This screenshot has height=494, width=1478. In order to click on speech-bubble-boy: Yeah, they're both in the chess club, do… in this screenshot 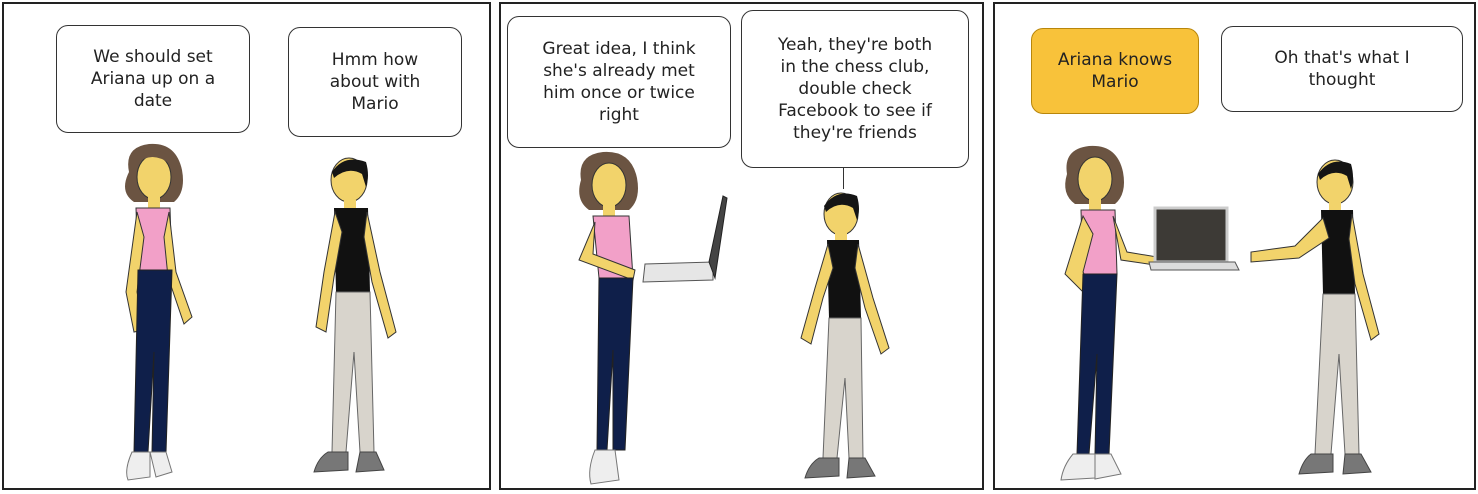, I will do `click(855, 89)`.